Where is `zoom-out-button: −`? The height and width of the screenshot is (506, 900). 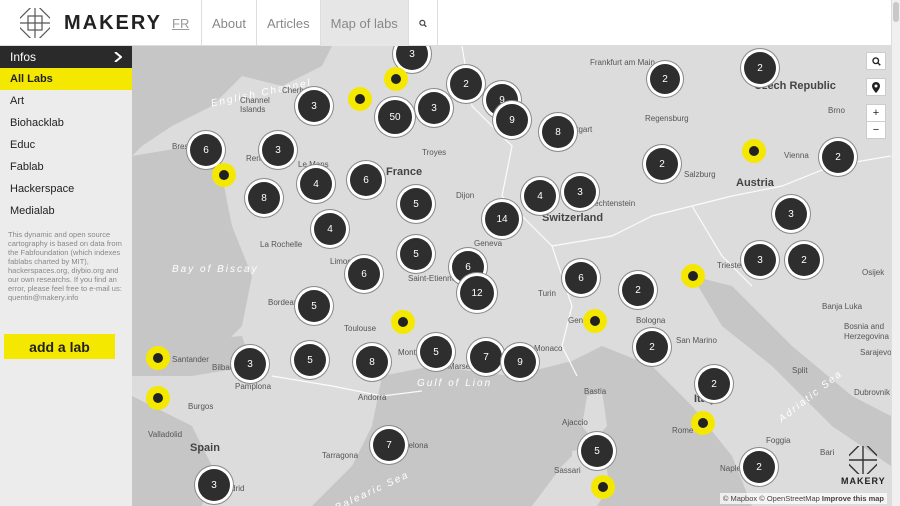
zoom-out-button: − is located at coordinates (876, 130).